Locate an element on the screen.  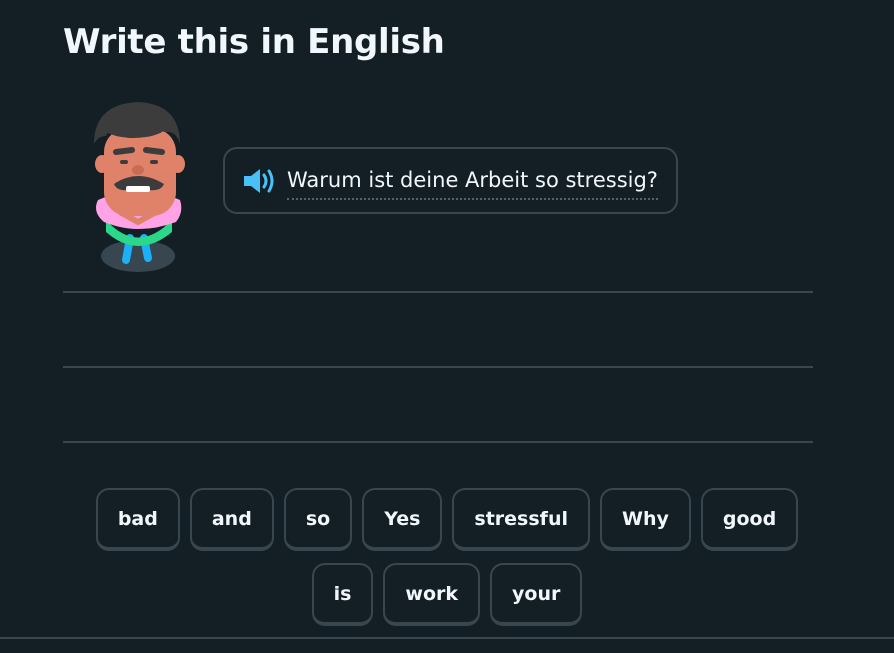
speaker-icon is located at coordinates (259, 181).